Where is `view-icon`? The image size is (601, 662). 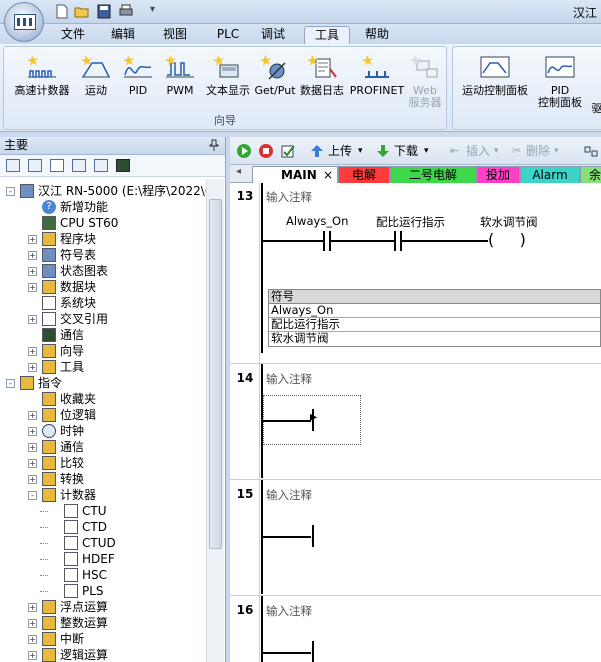
view-icon is located at coordinates (13, 165).